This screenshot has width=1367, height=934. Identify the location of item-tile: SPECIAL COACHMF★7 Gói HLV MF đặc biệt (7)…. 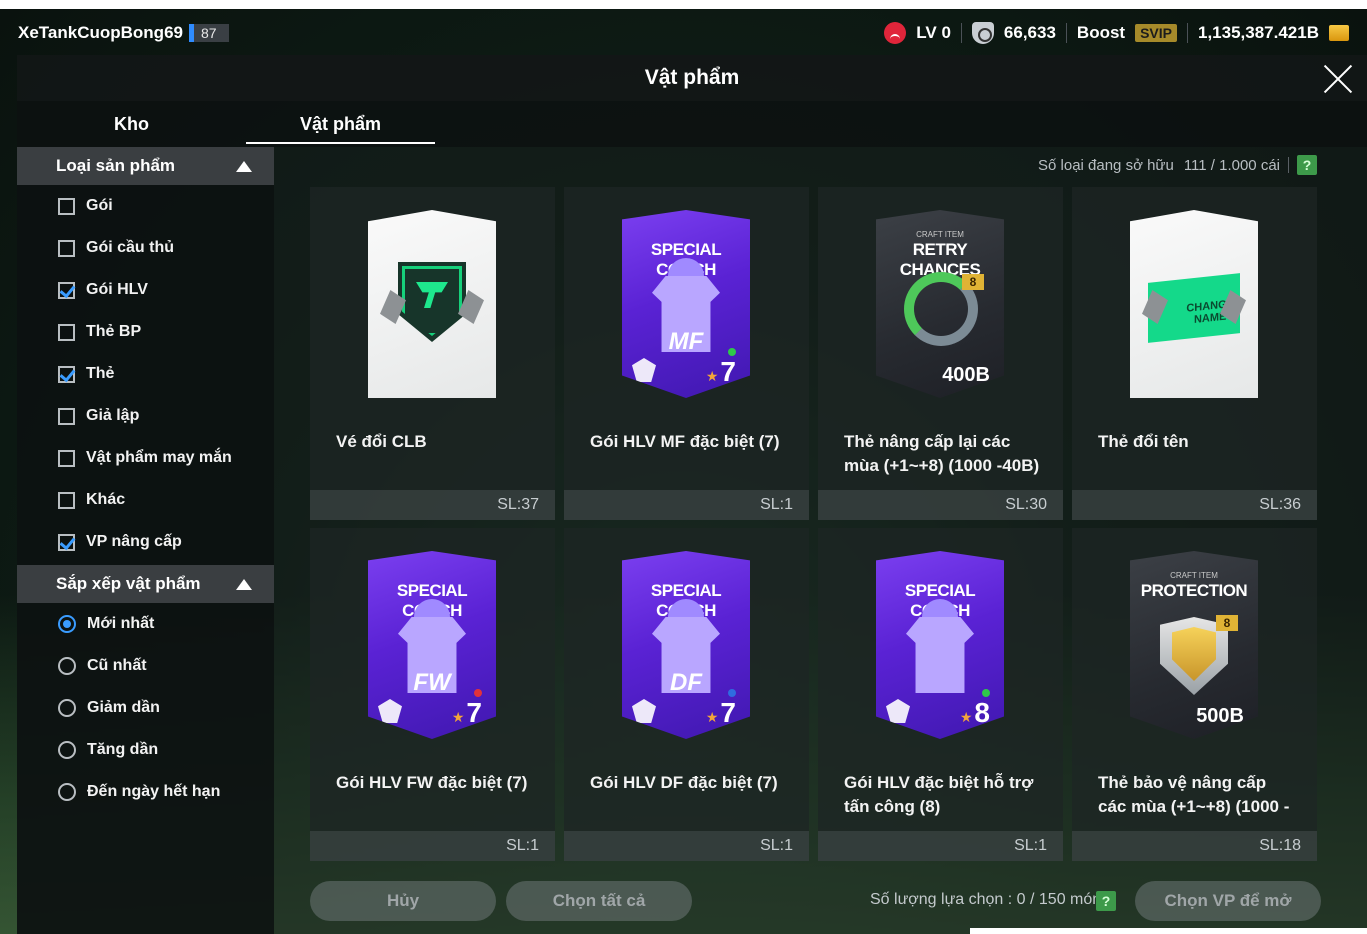
(686, 353).